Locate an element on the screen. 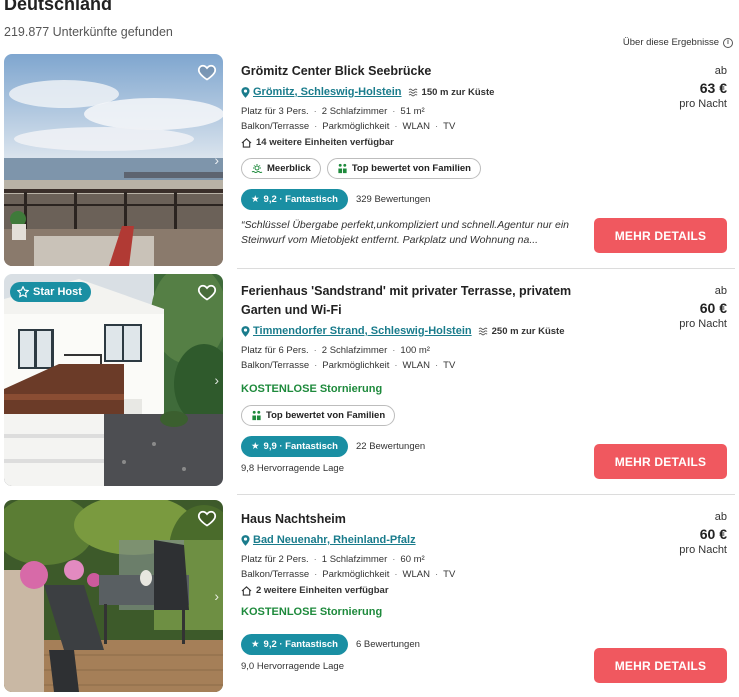 This screenshot has width=739, height=697. spec-bedrooms: 1 Schlafzimmer is located at coordinates (354, 559).